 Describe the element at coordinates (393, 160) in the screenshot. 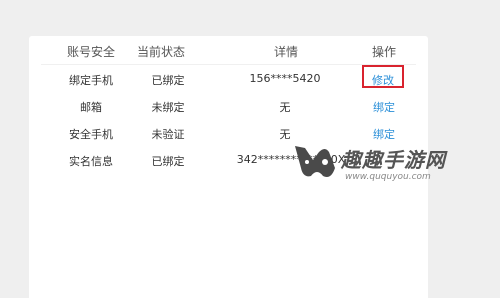

I see `watermark-site-name: 趣趣手游网` at that location.